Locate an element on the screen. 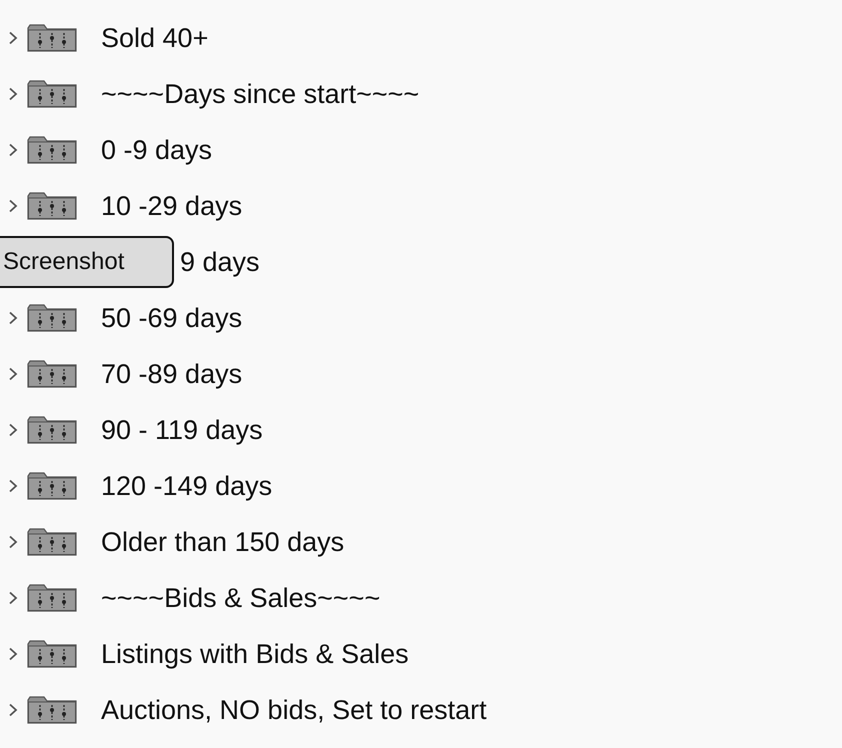  folder-name: 120 -149 days is located at coordinates (186, 486).